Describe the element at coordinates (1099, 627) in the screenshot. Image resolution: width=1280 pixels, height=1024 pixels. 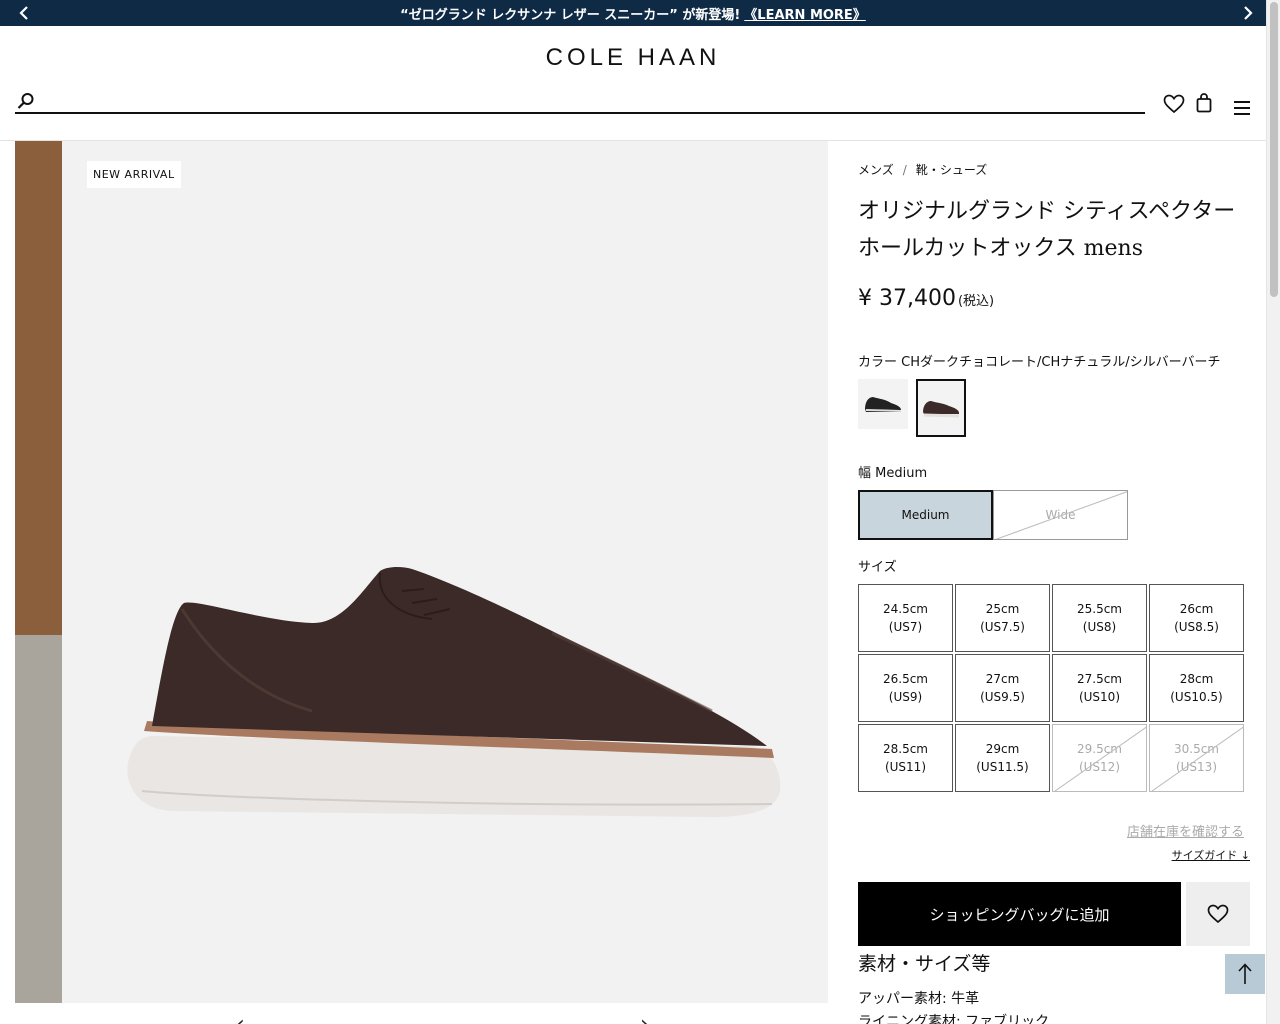
I see `size-us: (US8)` at that location.